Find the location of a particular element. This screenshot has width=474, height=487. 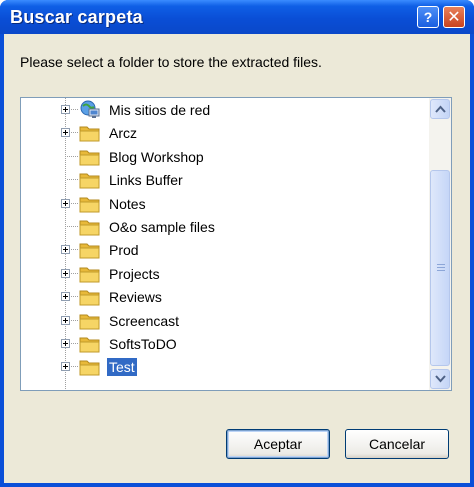

title-bar: Buscar carpeta ? ✕ is located at coordinates (237, 17).